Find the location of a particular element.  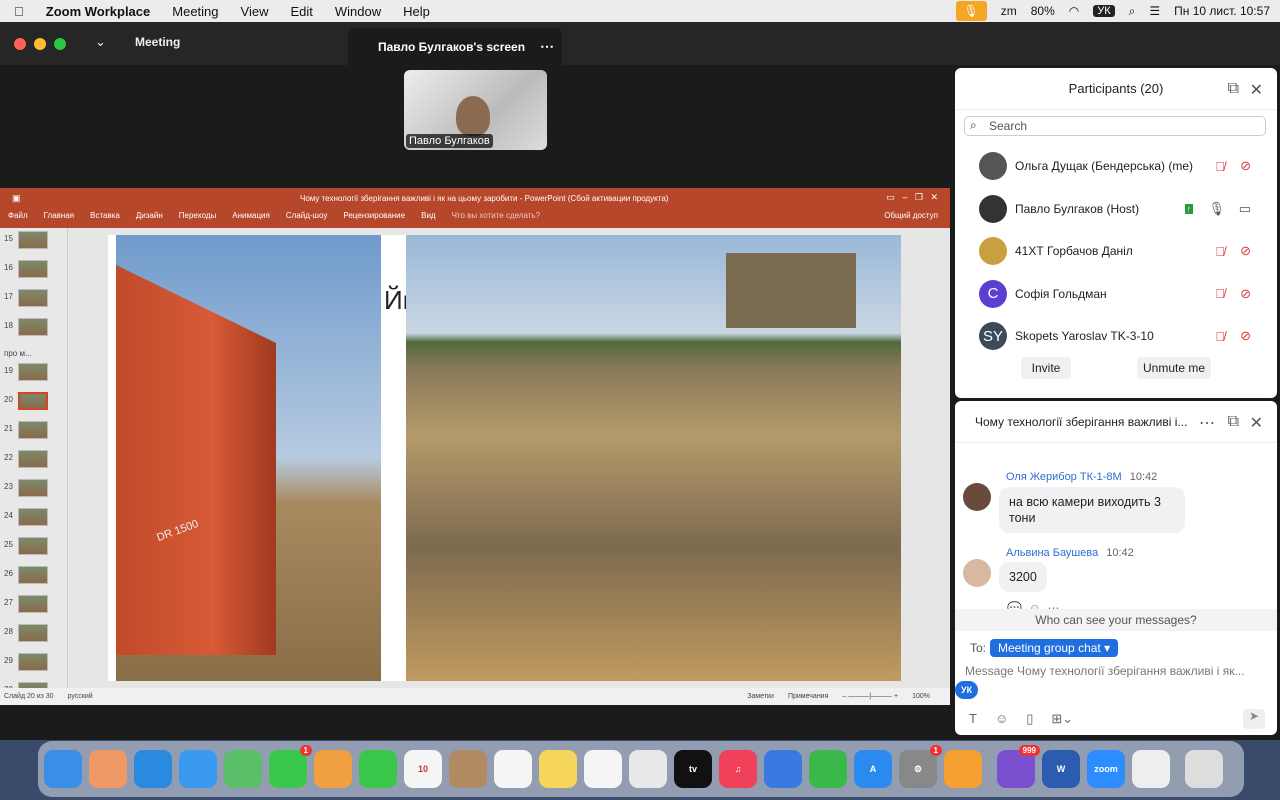

slide-thumbnail: 24 is located at coordinates (34, 518).